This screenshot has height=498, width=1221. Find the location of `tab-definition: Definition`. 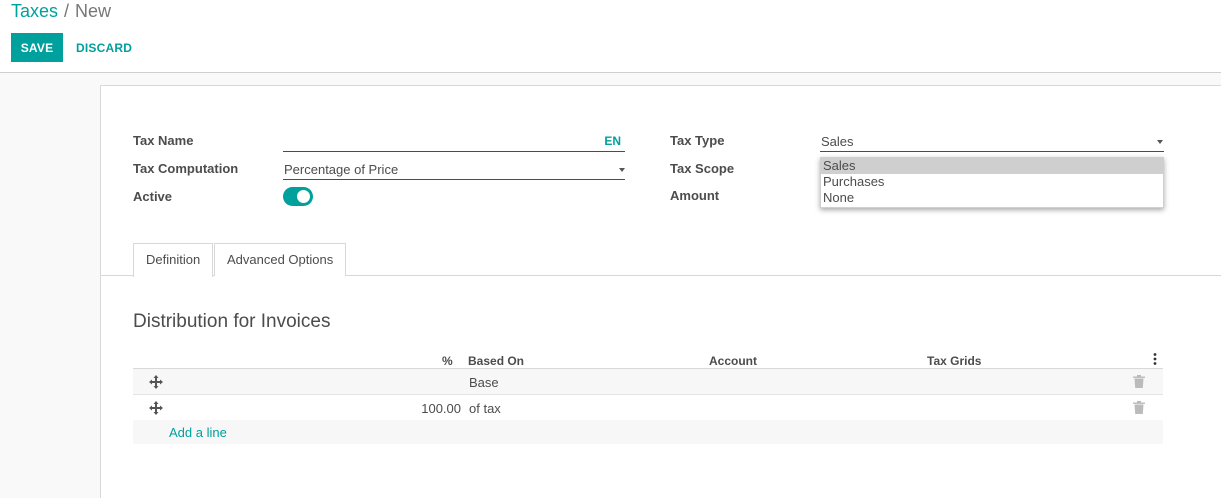

tab-definition: Definition is located at coordinates (173, 260).